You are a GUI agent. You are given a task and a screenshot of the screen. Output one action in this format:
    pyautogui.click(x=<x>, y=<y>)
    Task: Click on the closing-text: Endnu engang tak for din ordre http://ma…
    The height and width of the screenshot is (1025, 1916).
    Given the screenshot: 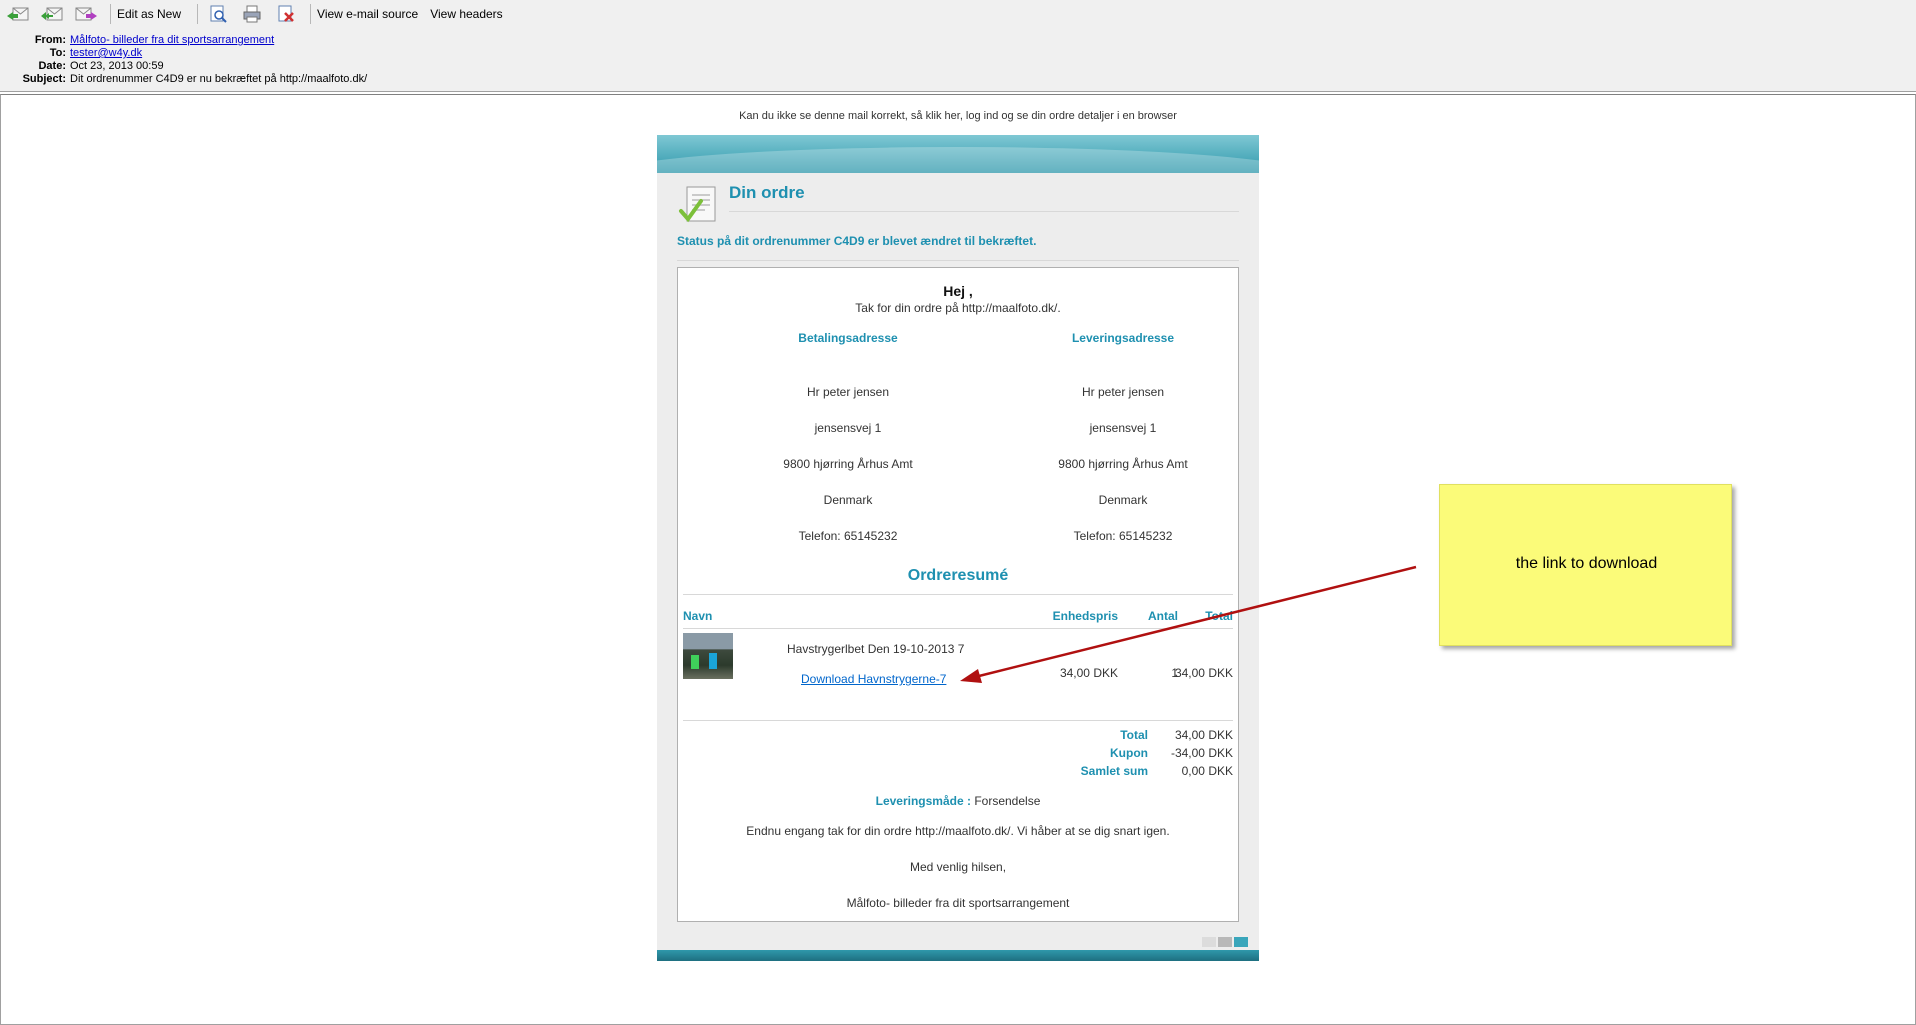 What is the action you would take?
    pyautogui.click(x=958, y=831)
    